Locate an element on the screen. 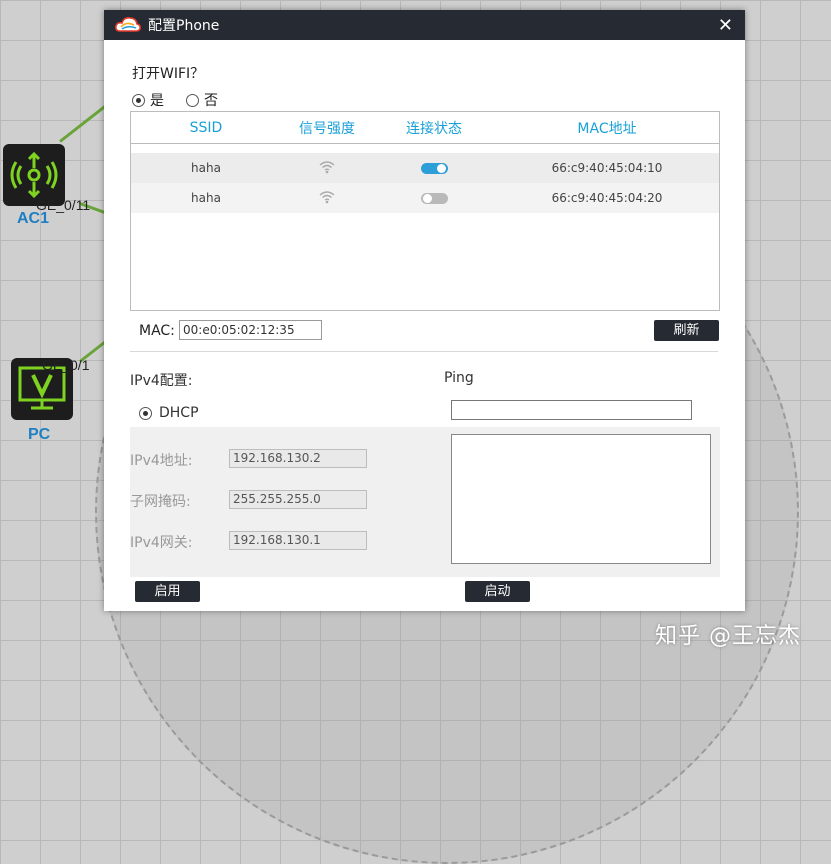 The image size is (831, 864). wifi-radio-group: 是 否 is located at coordinates (186, 100).